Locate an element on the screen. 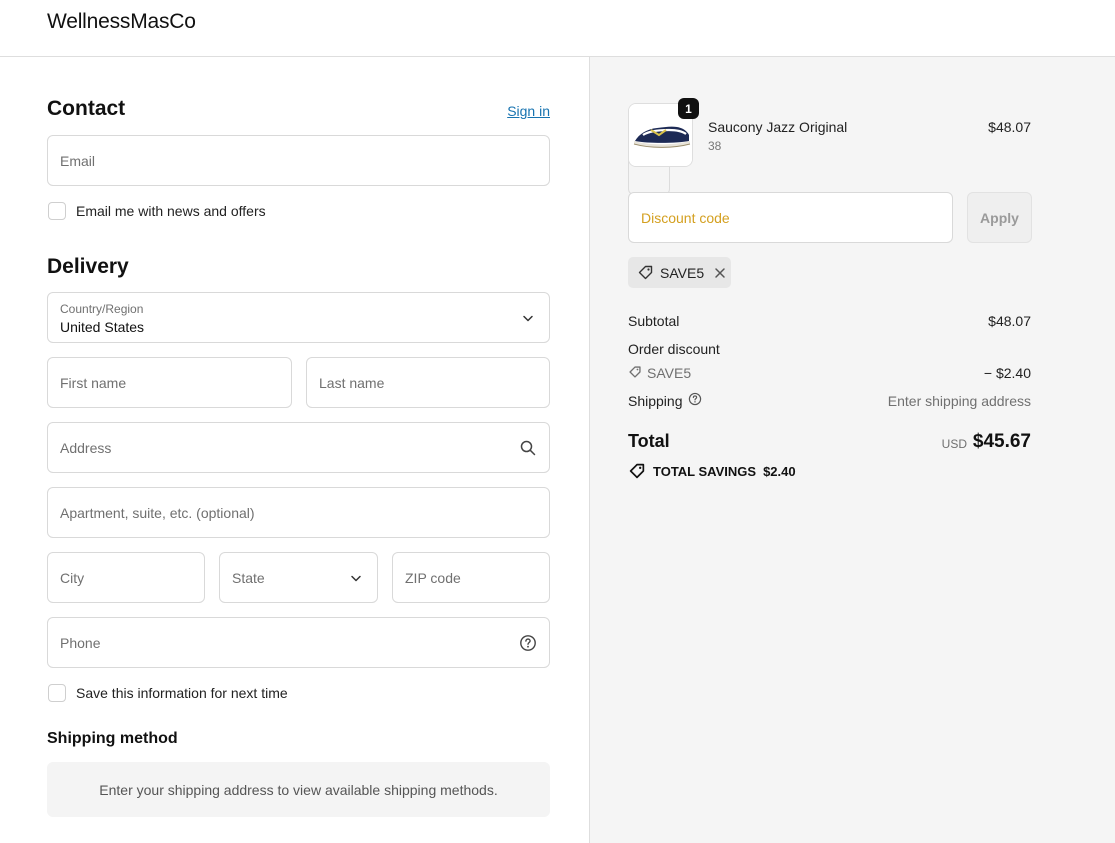 This screenshot has height=843, width=1115. news-checkbox is located at coordinates (57, 211).